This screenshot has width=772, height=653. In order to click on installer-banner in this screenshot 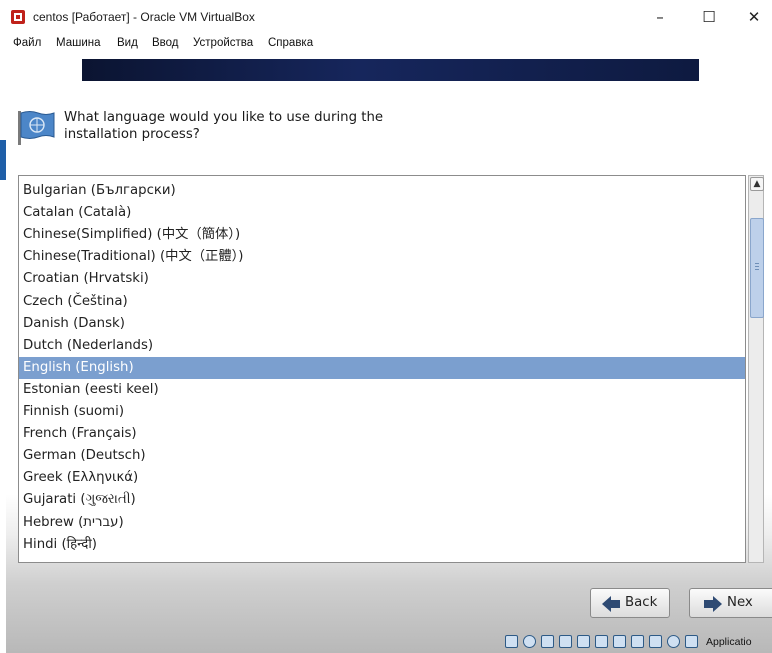, I will do `click(390, 70)`.